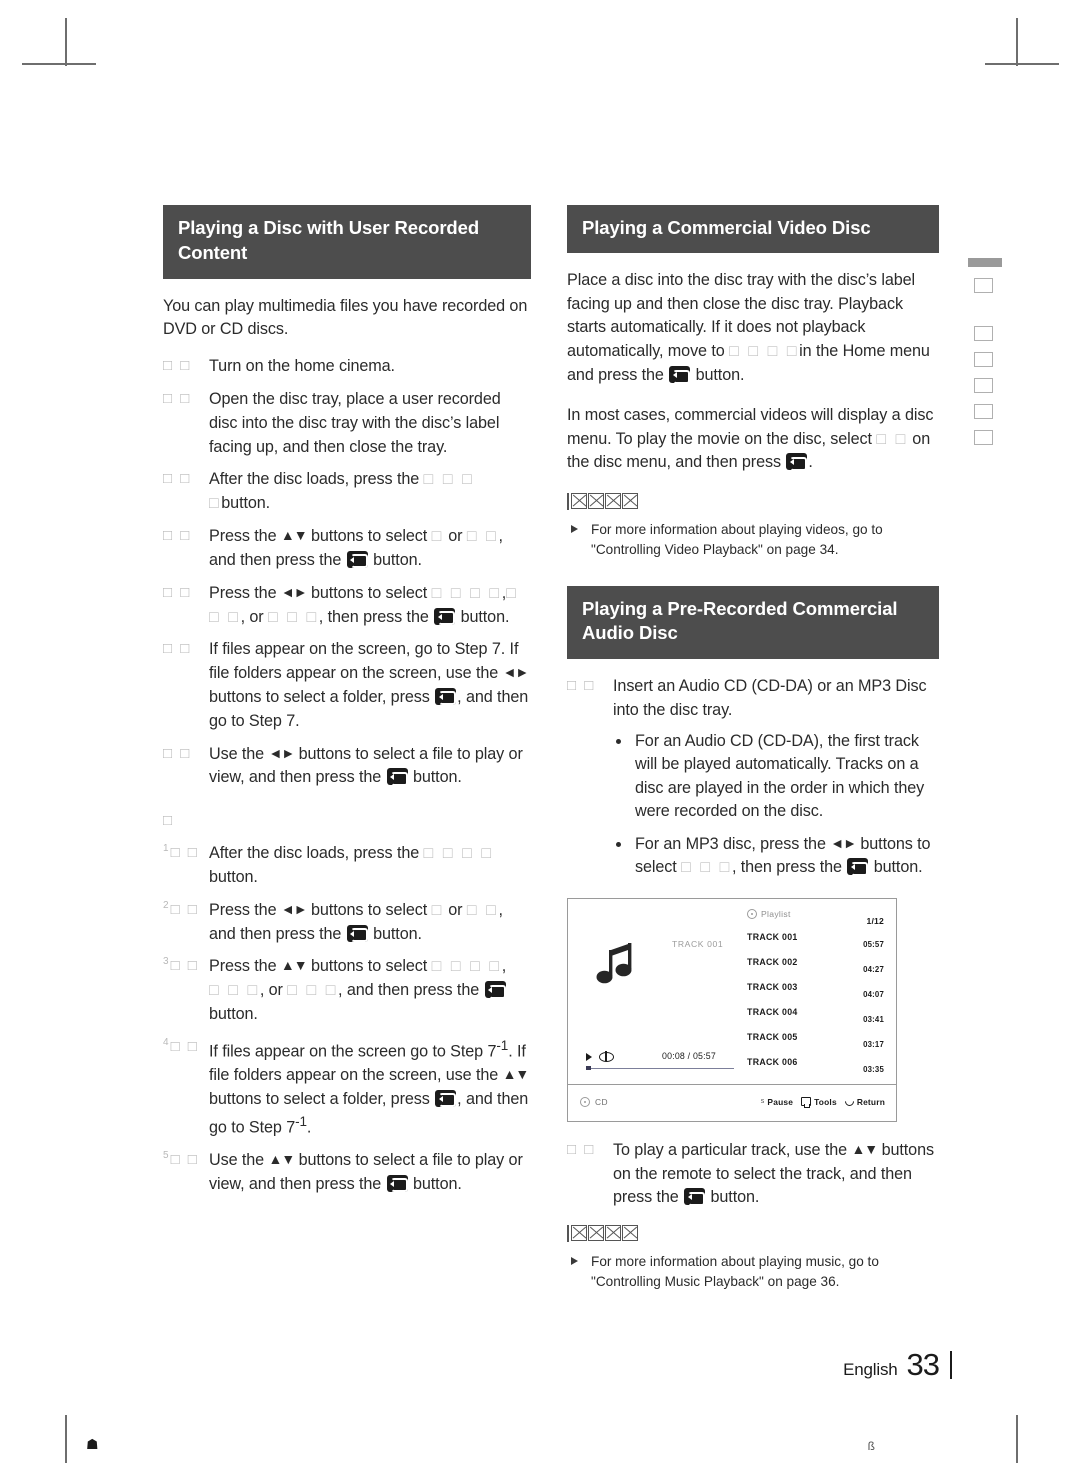 The image size is (1080, 1479). What do you see at coordinates (347, 367) in the screenshot?
I see `step-item: □ □ Turn on the home cinema.` at bounding box center [347, 367].